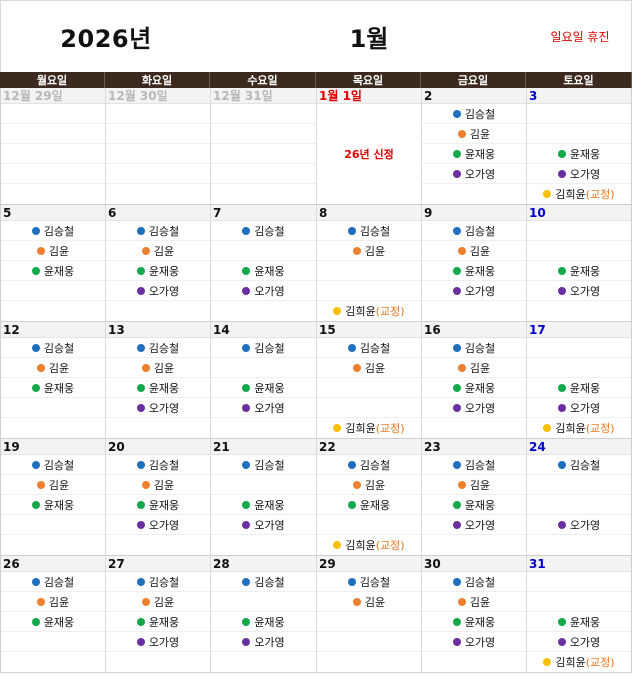  What do you see at coordinates (158, 96) in the screenshot?
I see `day-number: 12월 30일` at bounding box center [158, 96].